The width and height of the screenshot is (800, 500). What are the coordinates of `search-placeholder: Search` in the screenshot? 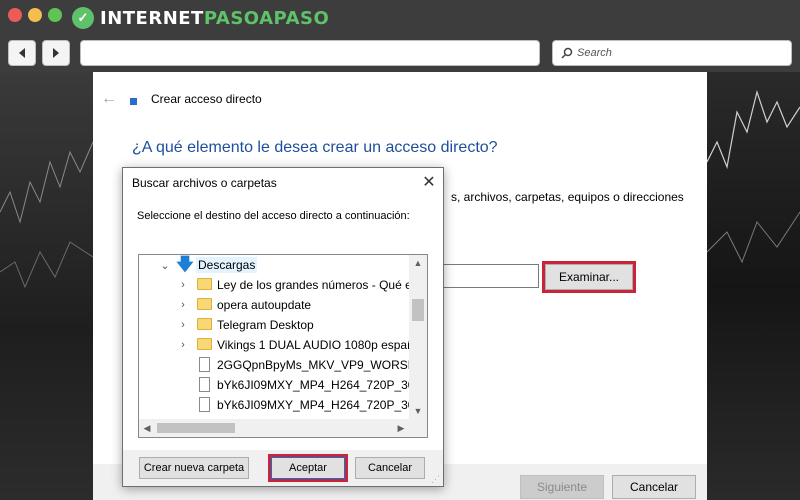 It's located at (594, 53).